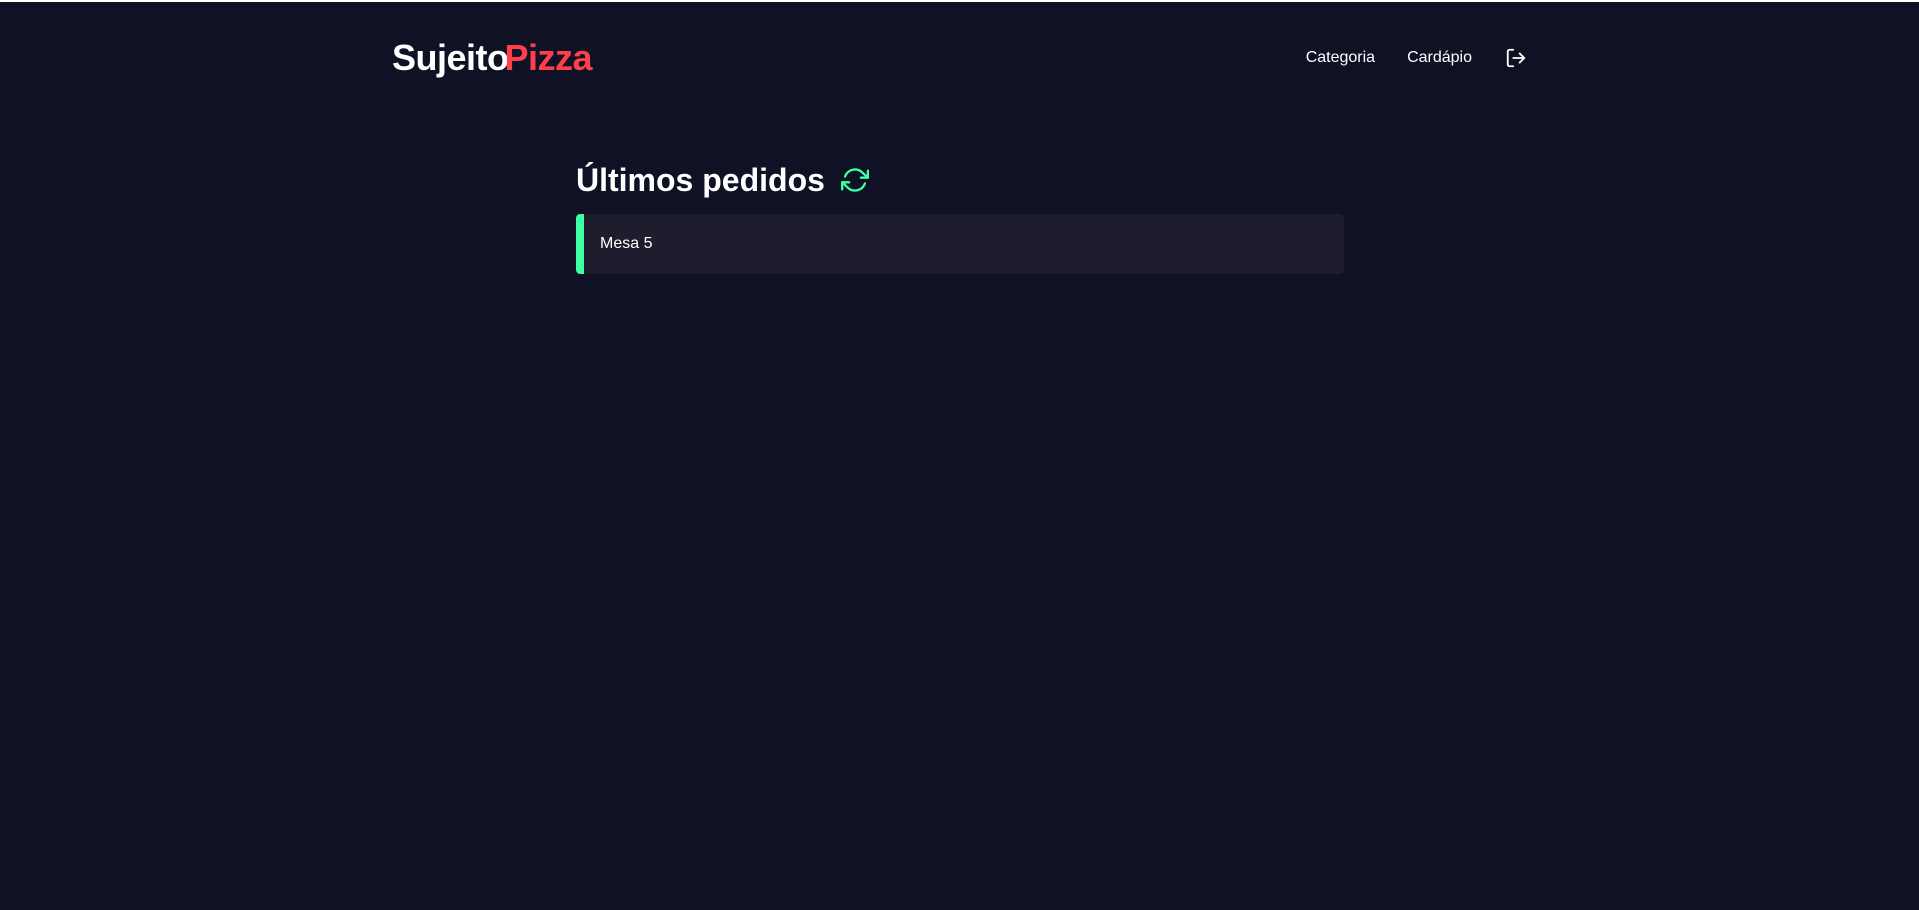  Describe the element at coordinates (580, 244) in the screenshot. I see `order-status-tag` at that location.